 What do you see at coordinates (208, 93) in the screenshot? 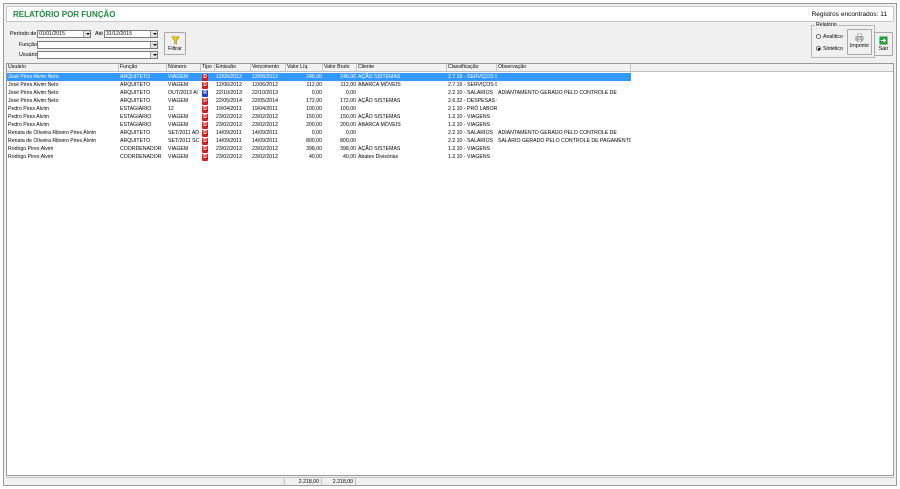
I see `cell-tipo: R` at bounding box center [208, 93].